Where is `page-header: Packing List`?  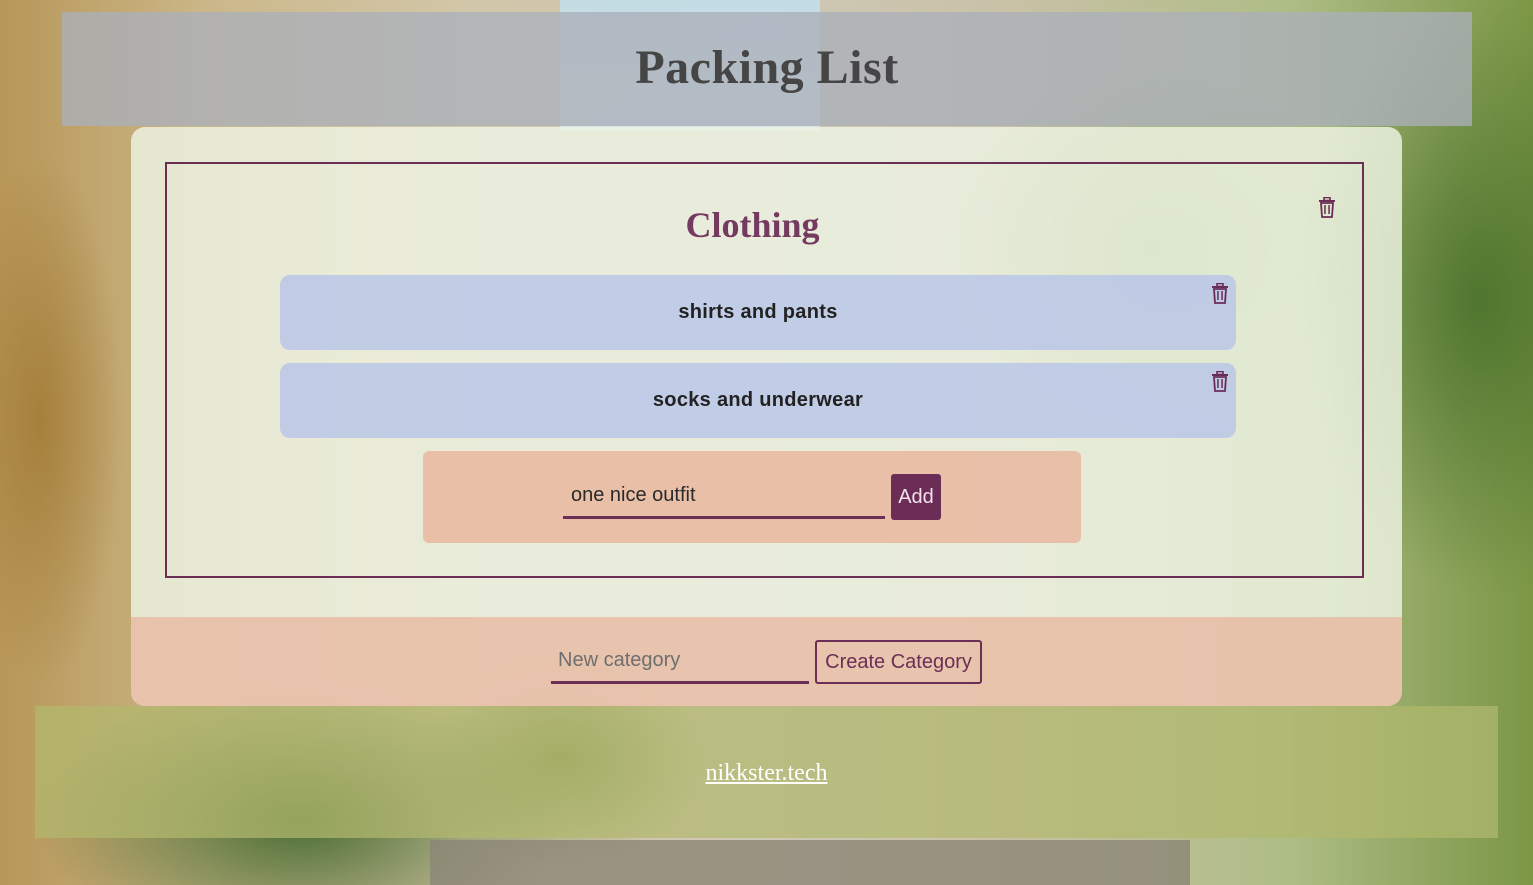
page-header: Packing List is located at coordinates (767, 69).